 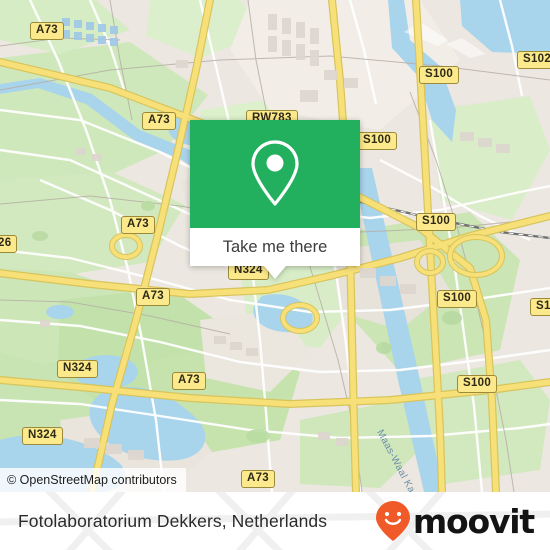 What do you see at coordinates (275, 247) in the screenshot?
I see `take-me-there-button: Take me there` at bounding box center [275, 247].